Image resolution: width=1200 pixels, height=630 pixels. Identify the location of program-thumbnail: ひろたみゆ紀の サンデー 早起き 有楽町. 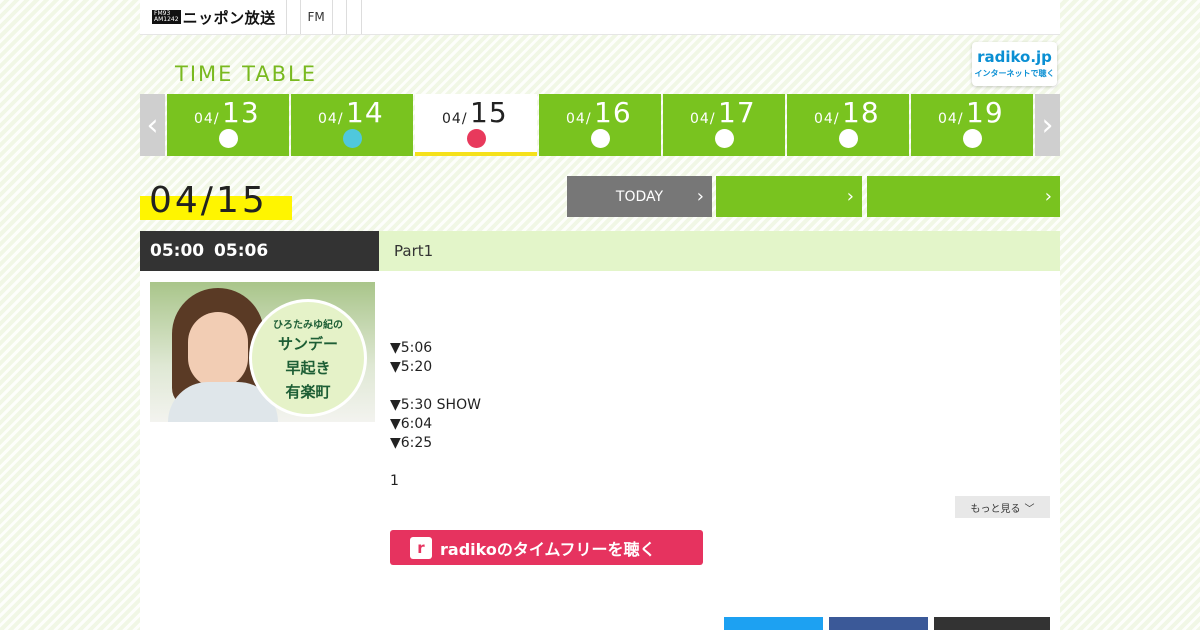
(262, 352).